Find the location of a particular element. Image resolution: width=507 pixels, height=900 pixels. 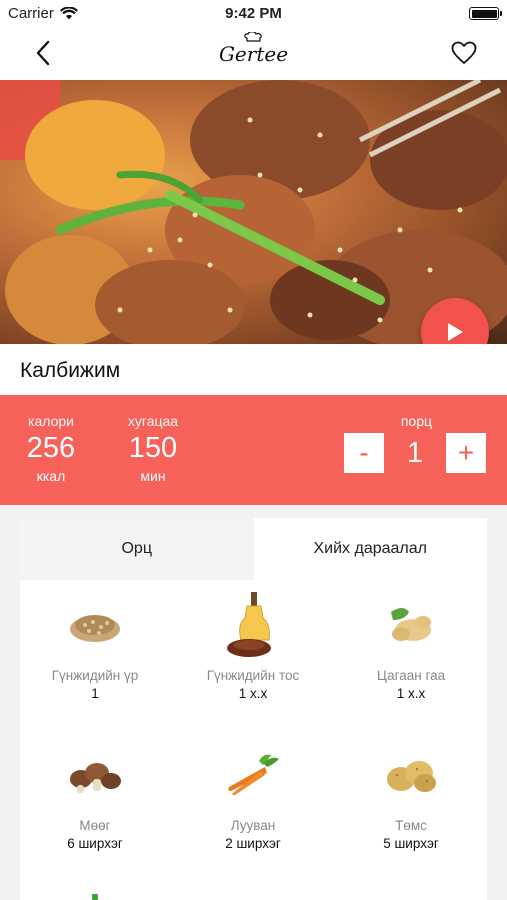

sesame-oil-icon is located at coordinates (253, 625).